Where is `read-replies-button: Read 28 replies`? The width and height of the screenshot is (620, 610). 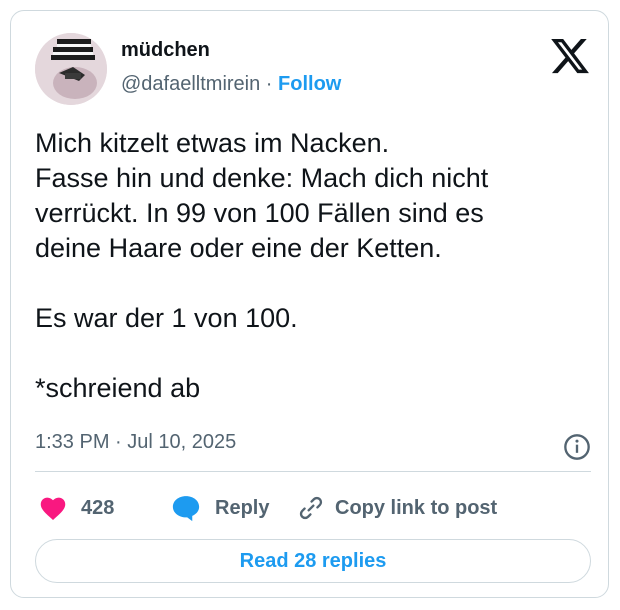
read-replies-button: Read 28 replies is located at coordinates (313, 561).